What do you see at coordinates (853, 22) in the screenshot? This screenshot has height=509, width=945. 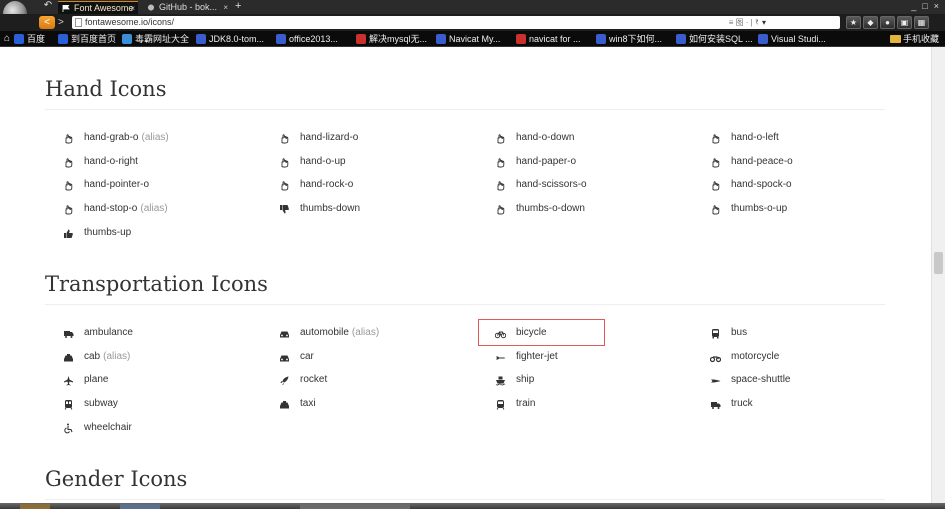 I see `star-icon: ★` at bounding box center [853, 22].